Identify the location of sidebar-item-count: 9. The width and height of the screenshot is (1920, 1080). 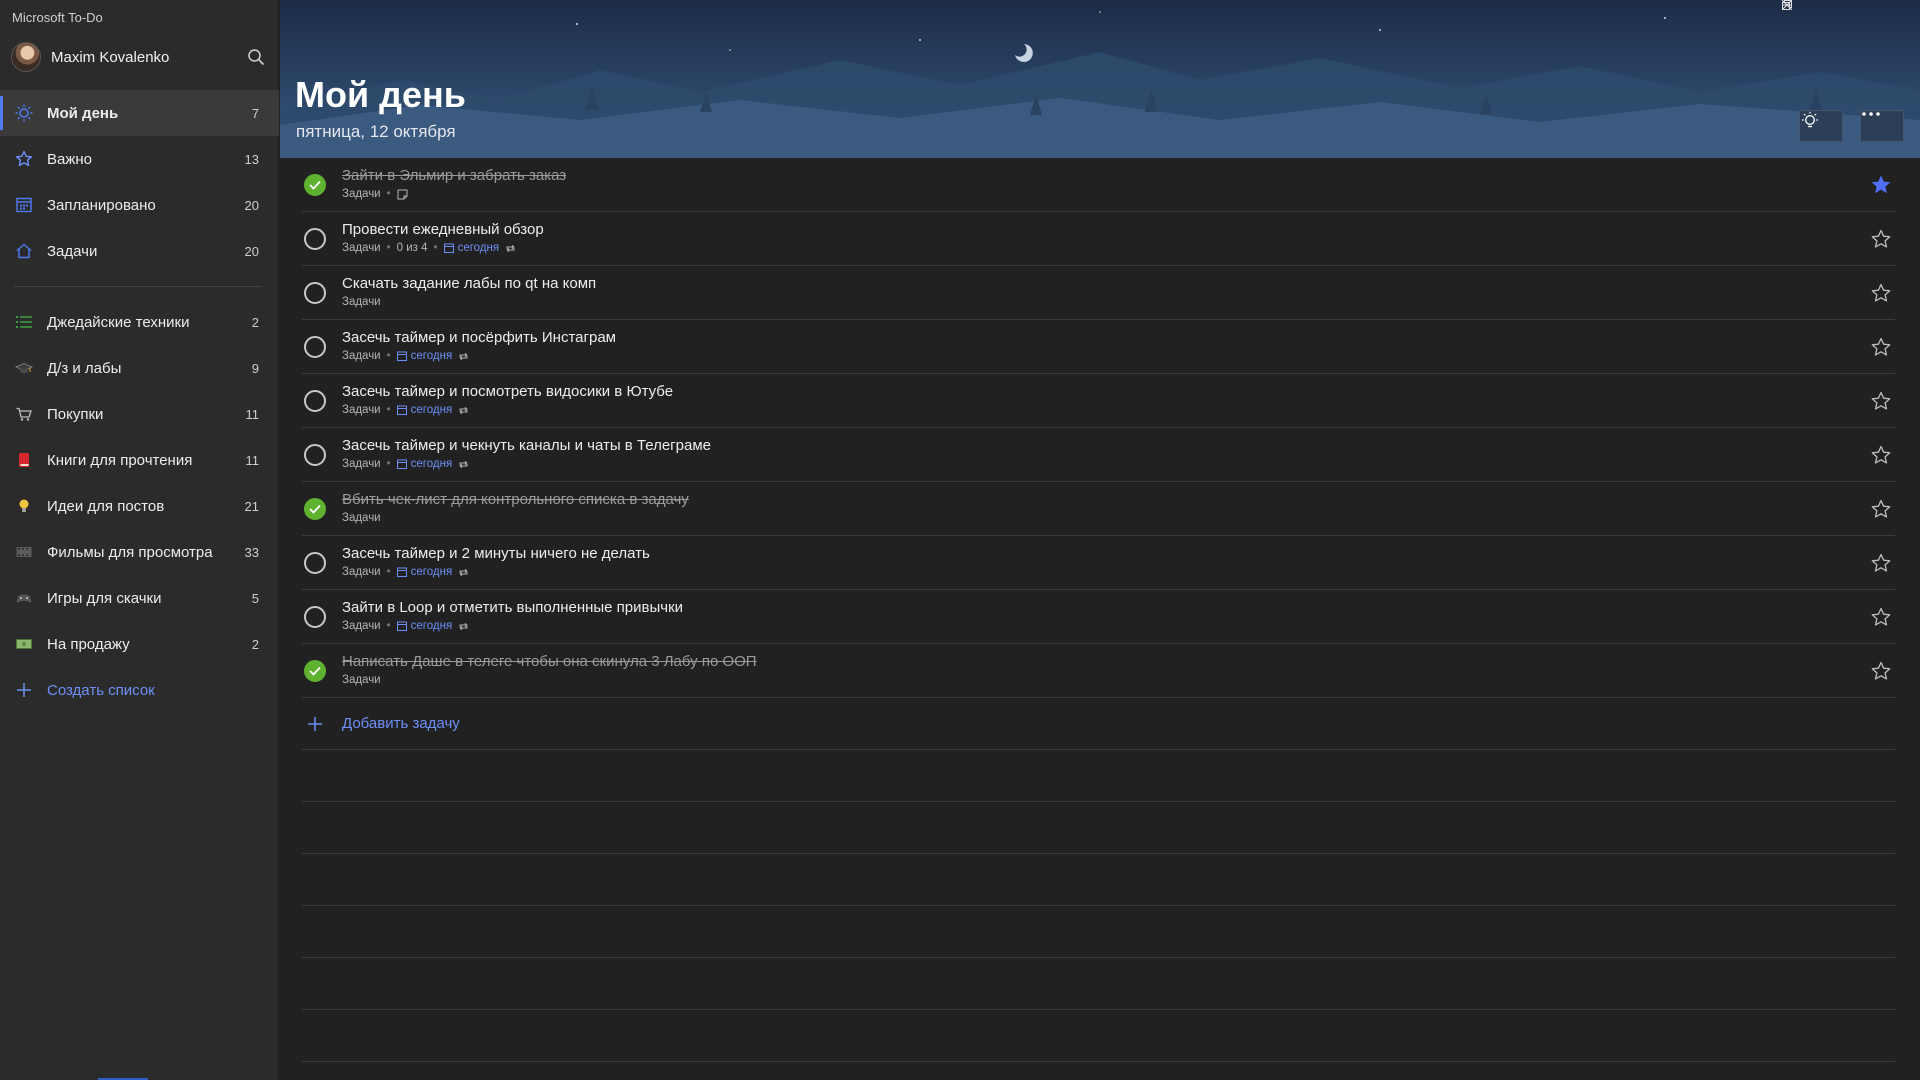
(255, 368).